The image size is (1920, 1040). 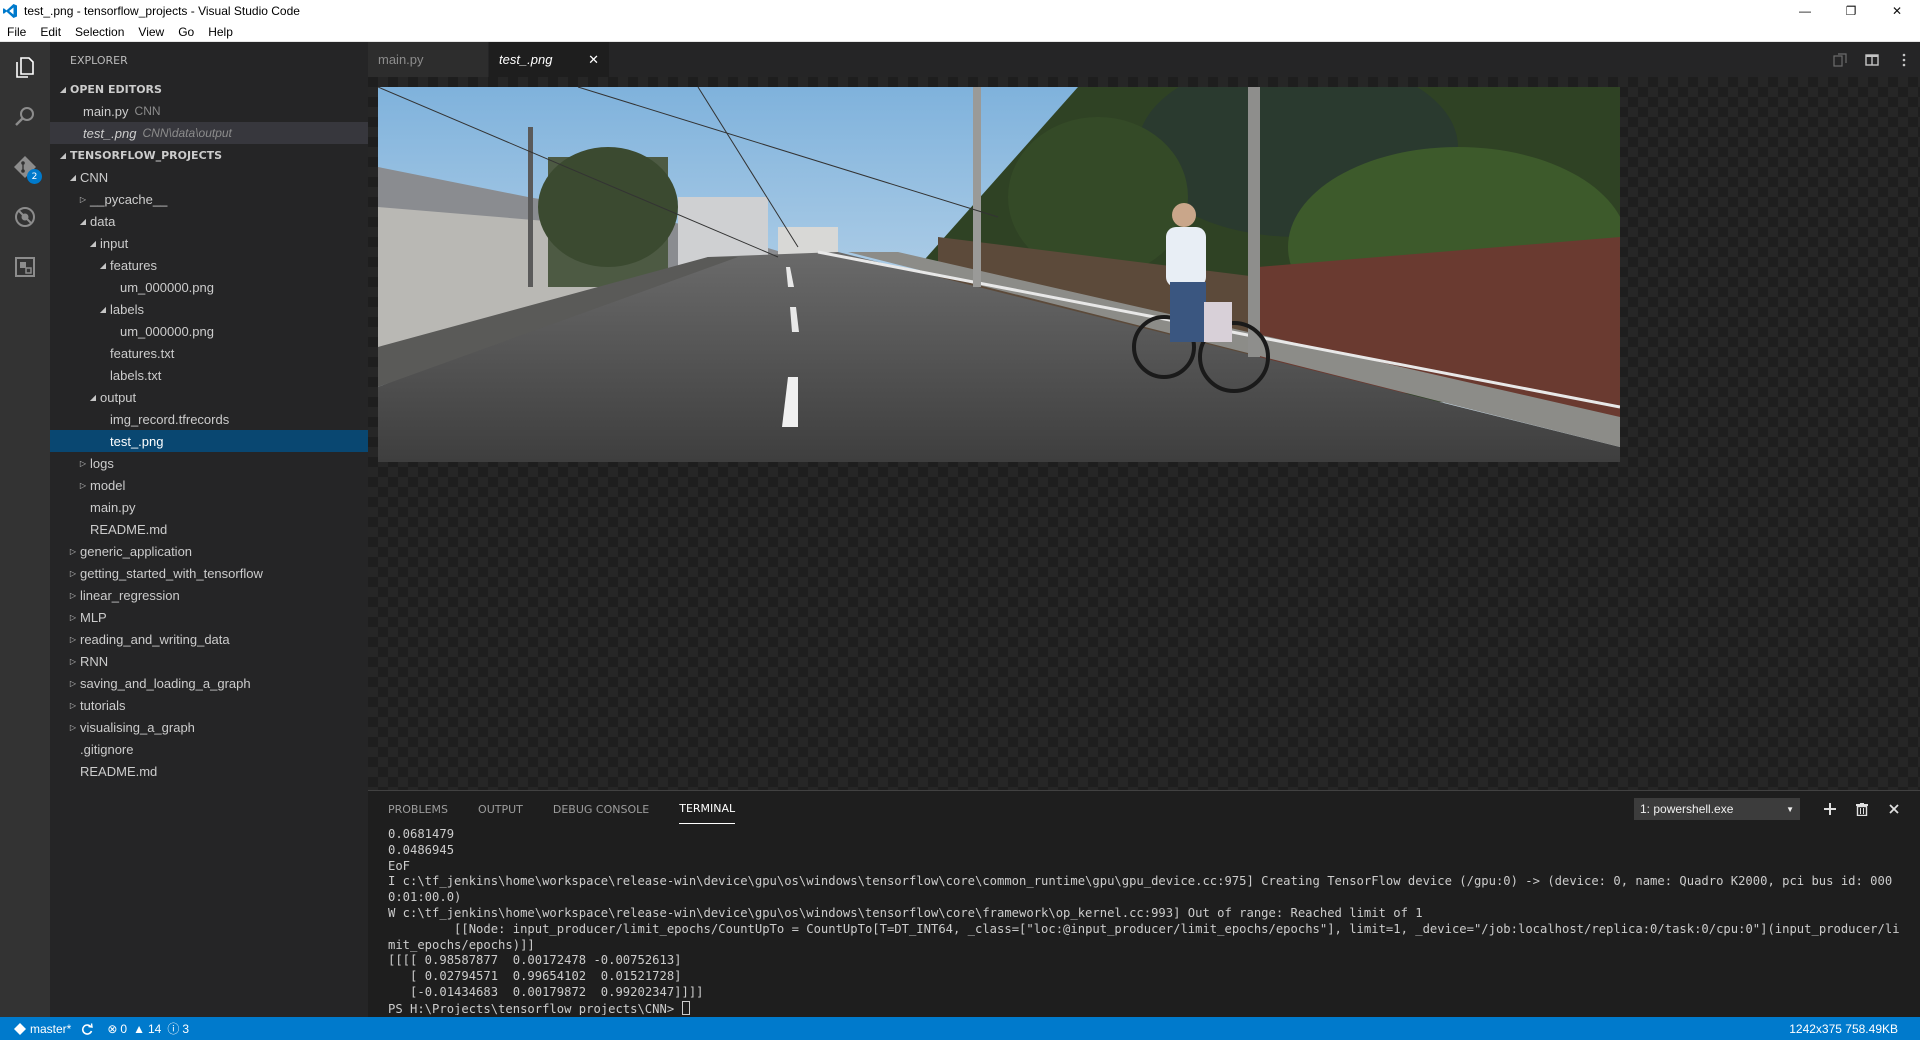 What do you see at coordinates (10, 11) in the screenshot?
I see `vscode-logo-icon` at bounding box center [10, 11].